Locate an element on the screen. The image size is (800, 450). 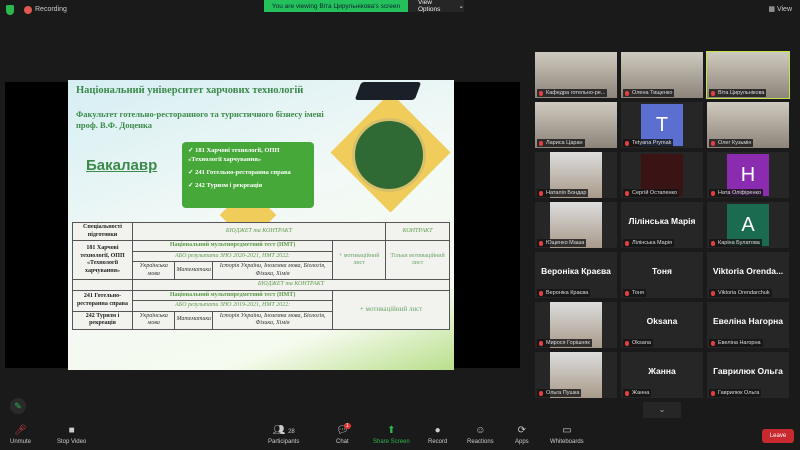
spec-241: 241 Готельно-ресторанна справа is located at coordinates (102, 300).